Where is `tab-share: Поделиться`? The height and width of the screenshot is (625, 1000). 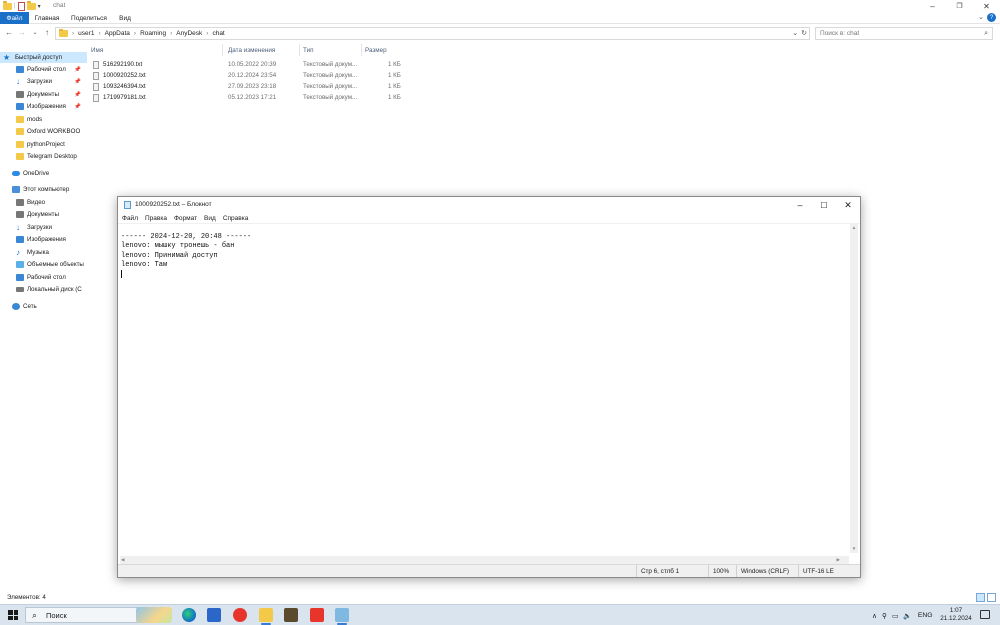 tab-share: Поделиться is located at coordinates (89, 18).